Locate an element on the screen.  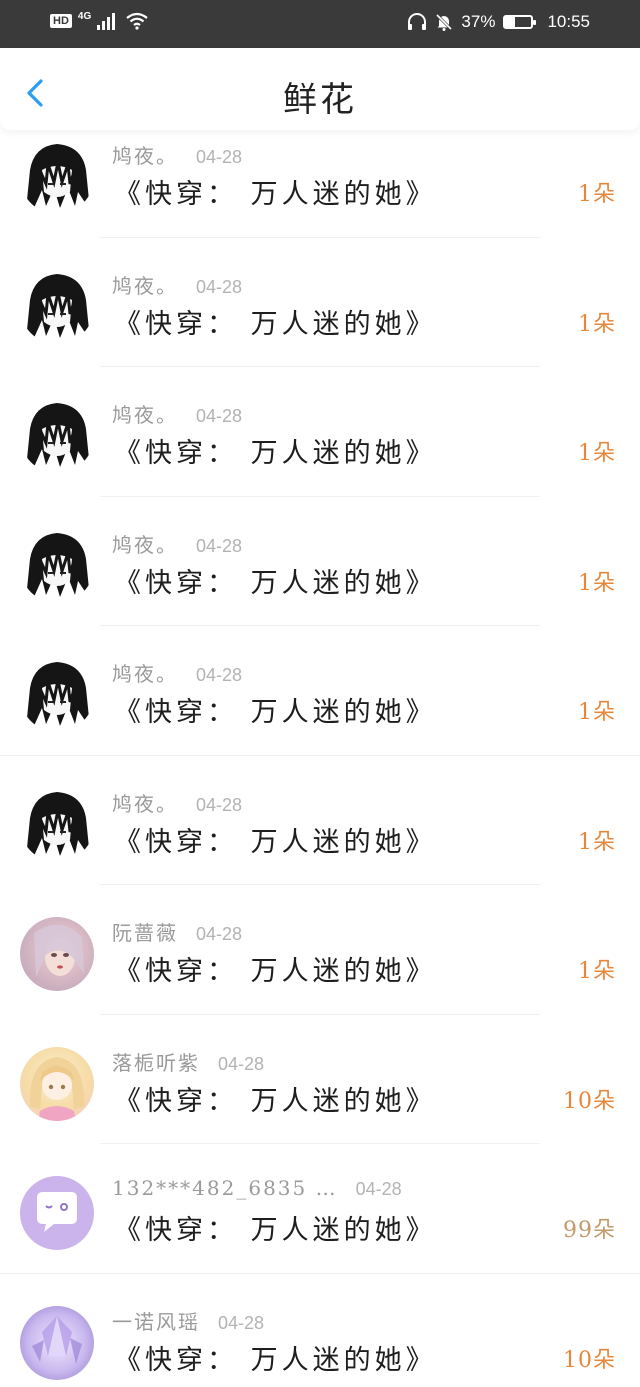
status-left: HD 4G is located at coordinates (99, 20).